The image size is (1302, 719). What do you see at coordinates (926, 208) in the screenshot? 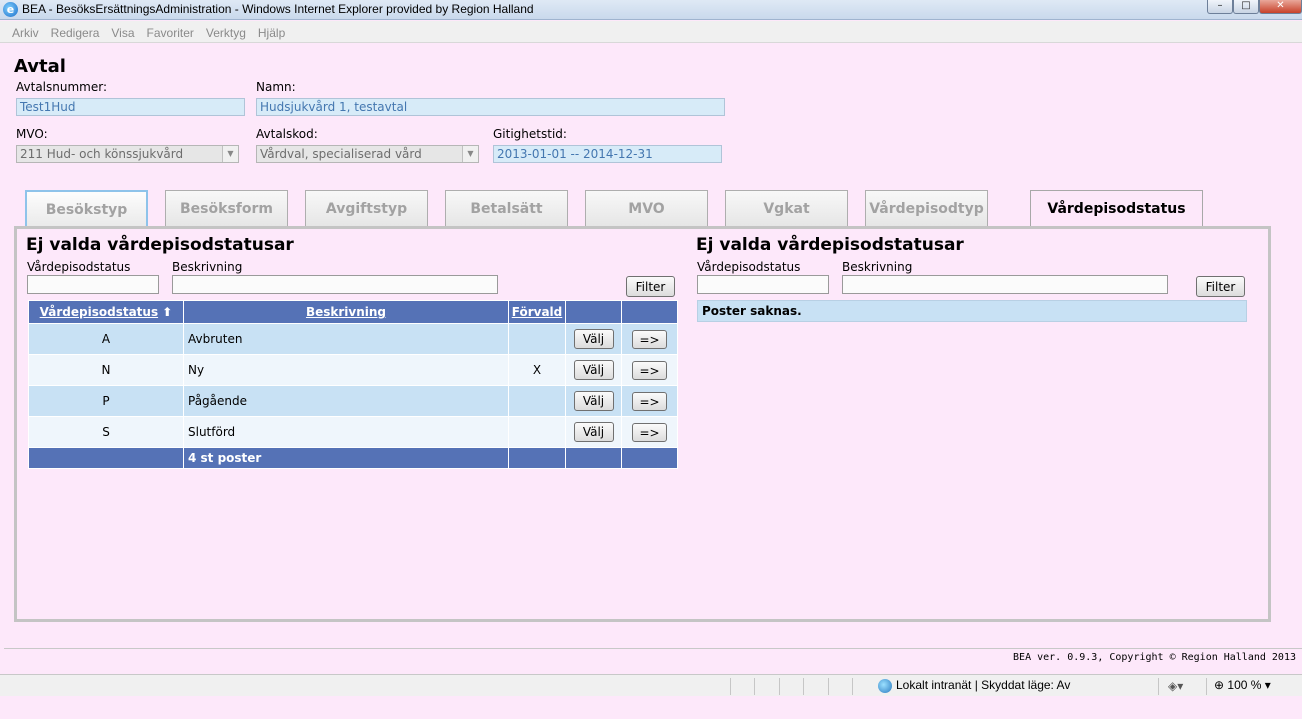
I see `tab-vardepisodtyp: Vårdepisodtyp` at bounding box center [926, 208].